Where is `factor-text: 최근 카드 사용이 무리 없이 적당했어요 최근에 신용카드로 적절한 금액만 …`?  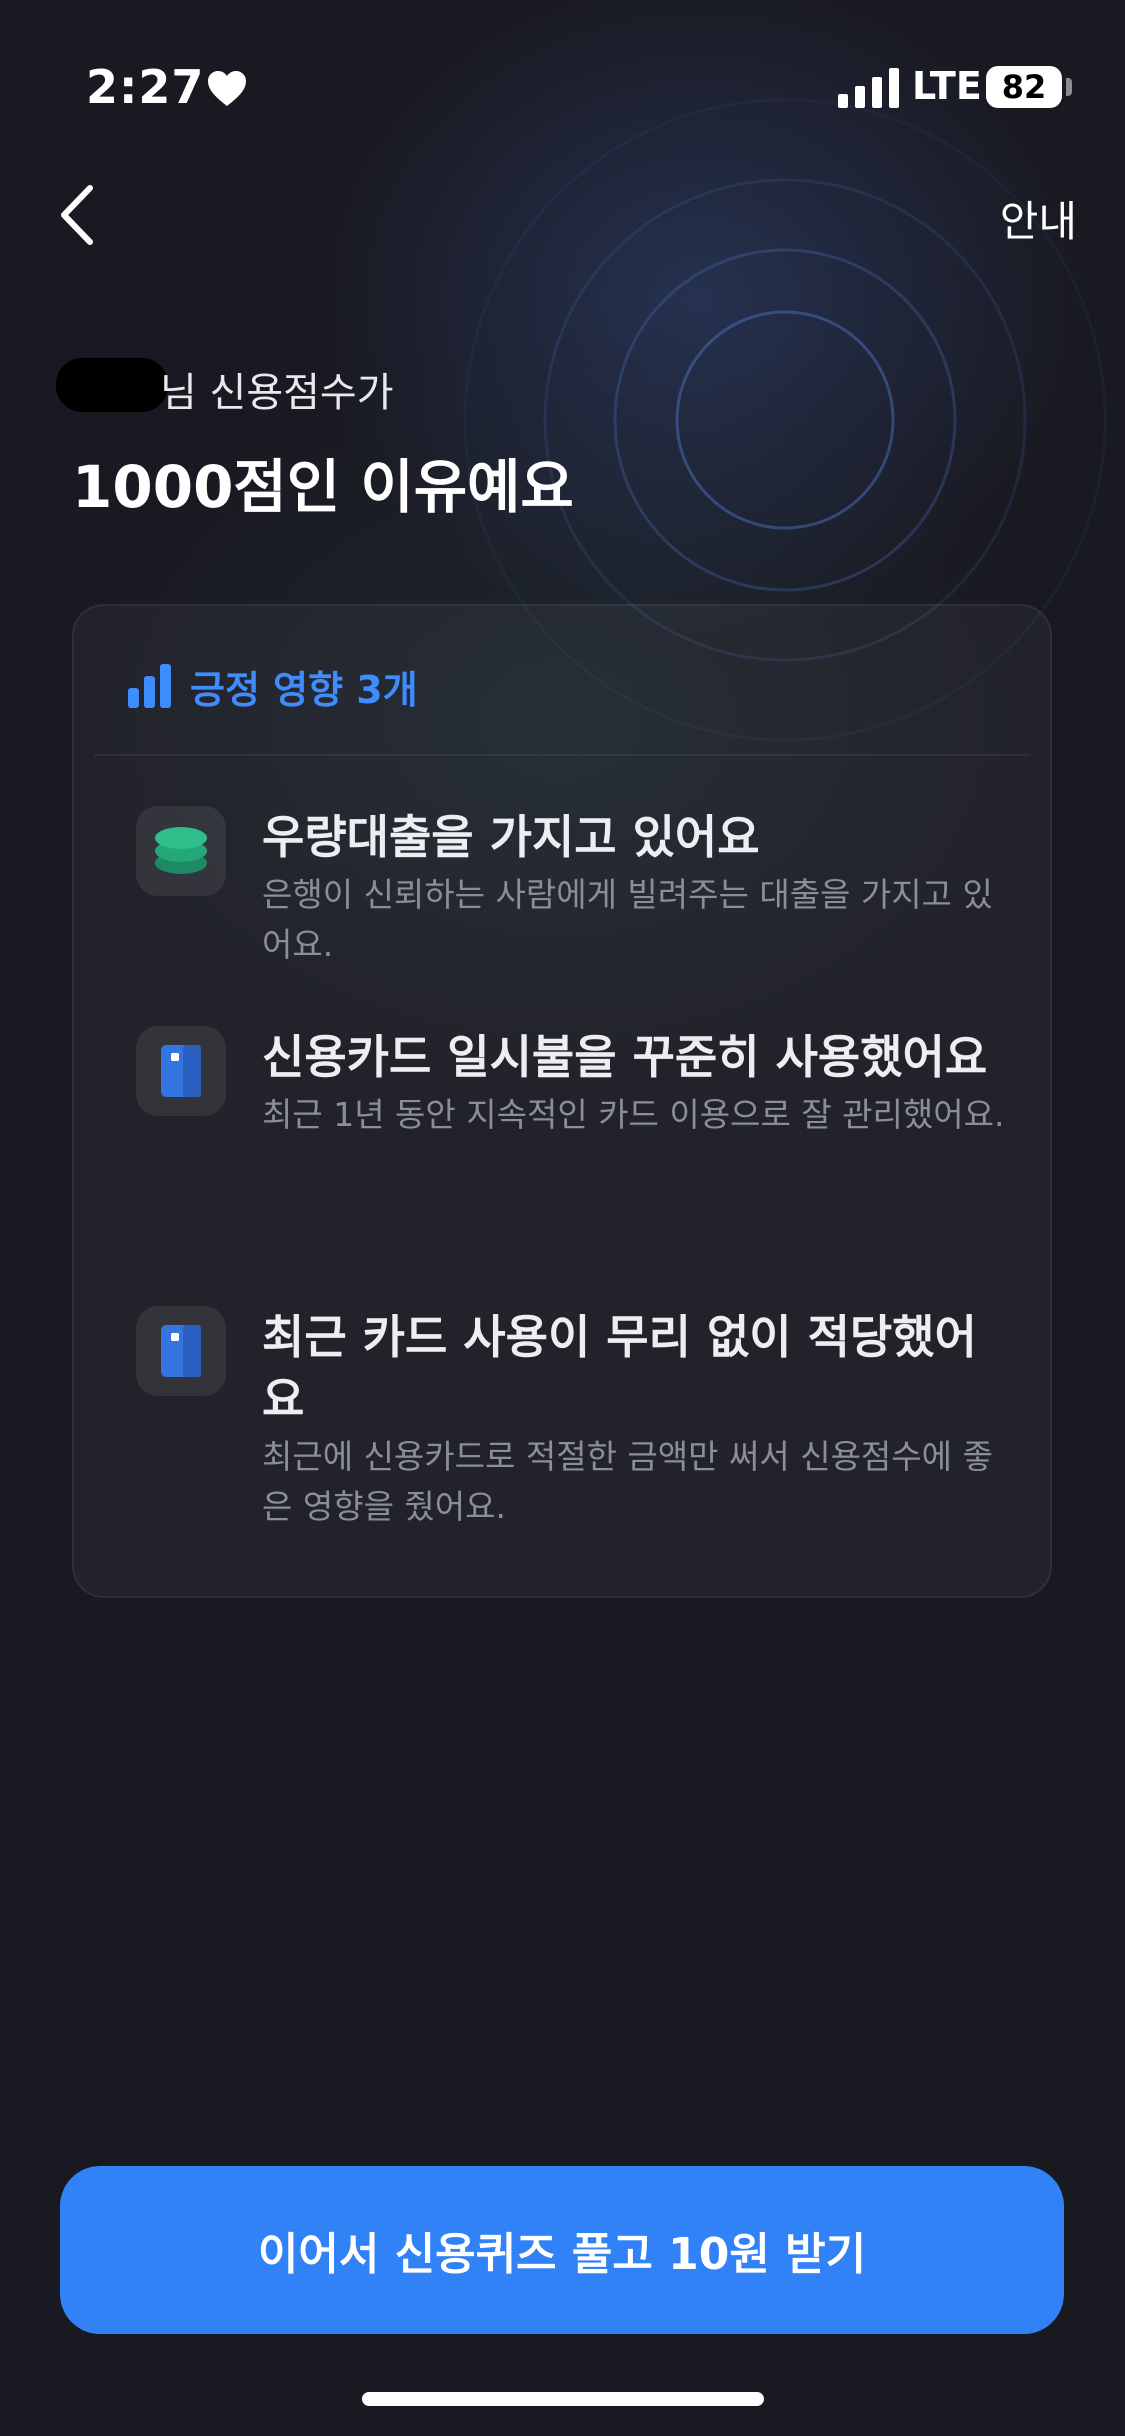
factor-text: 최근 카드 사용이 무리 없이 적당했어요 최근에 신용카드로 적절한 금액만 … is located at coordinates (637, 1419).